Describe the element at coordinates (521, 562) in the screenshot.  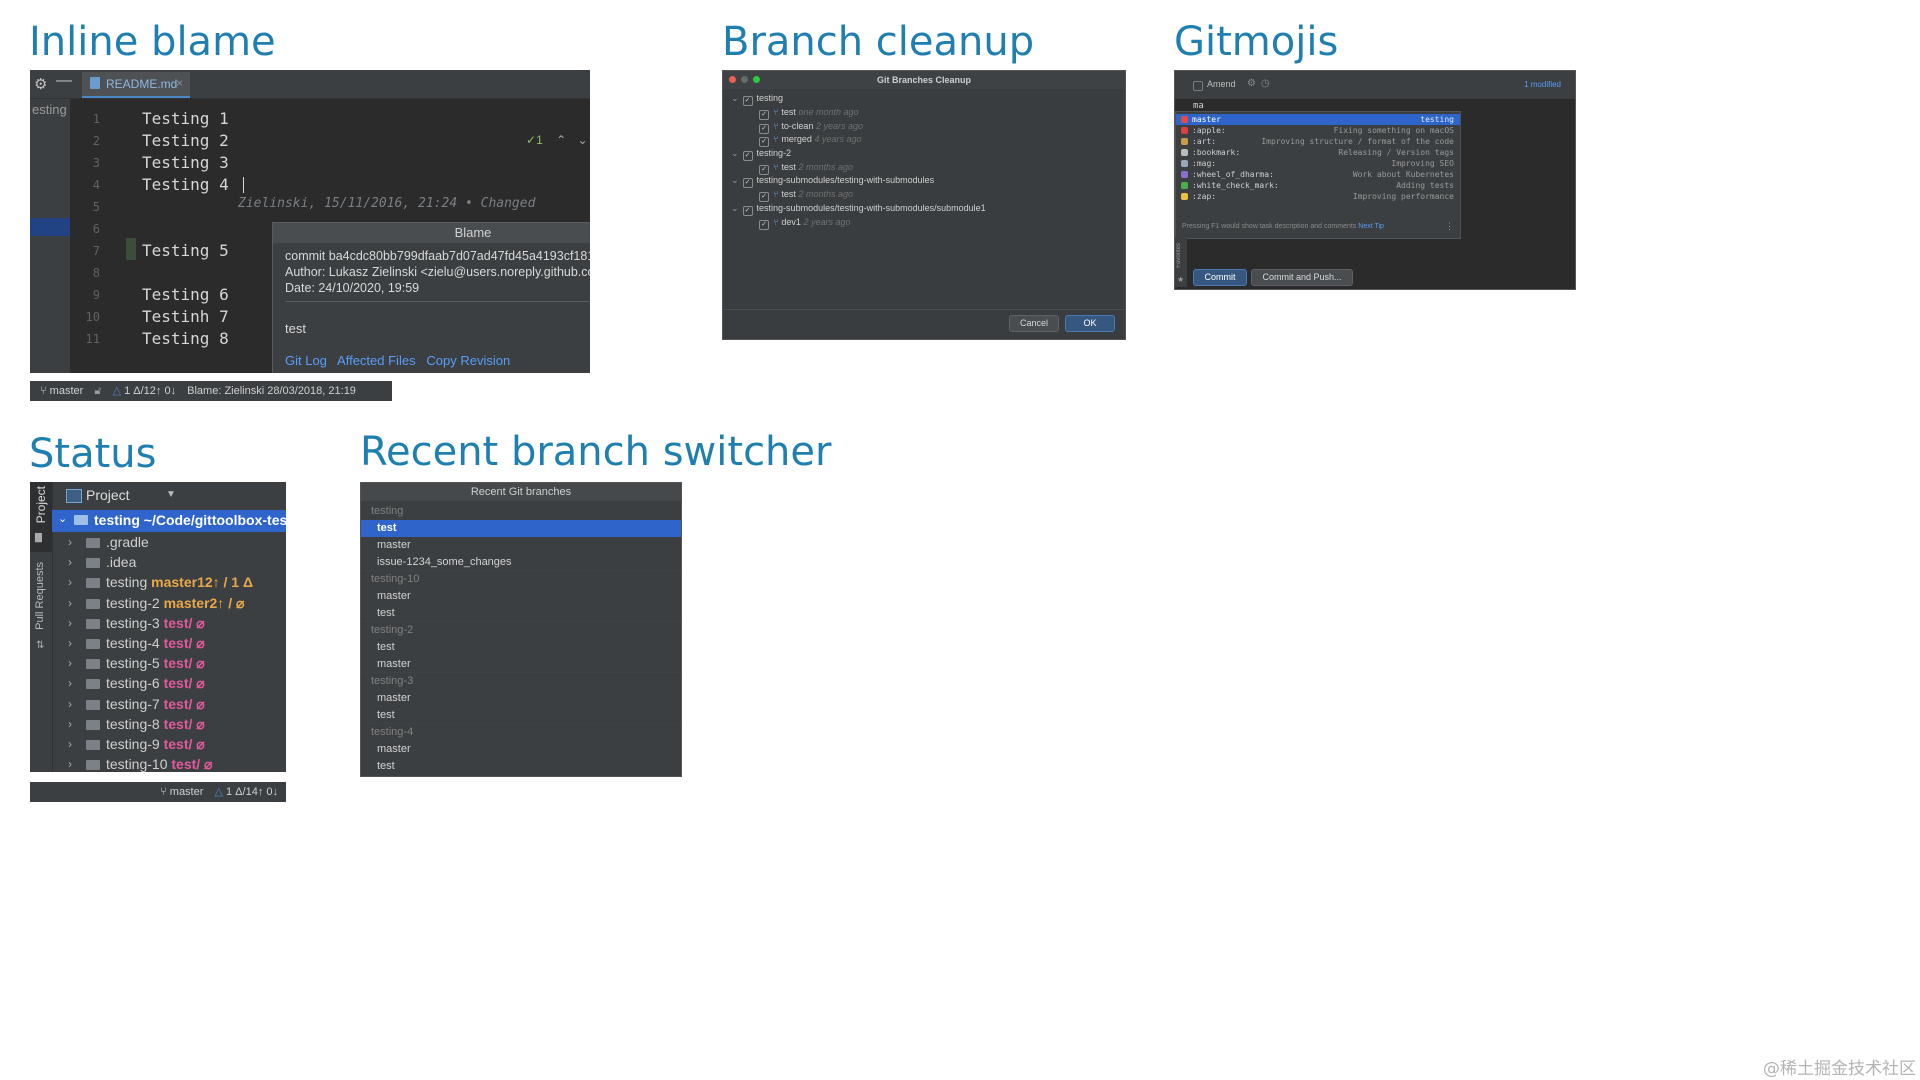
I see `branch-item: issue-1234_some_changes` at that location.